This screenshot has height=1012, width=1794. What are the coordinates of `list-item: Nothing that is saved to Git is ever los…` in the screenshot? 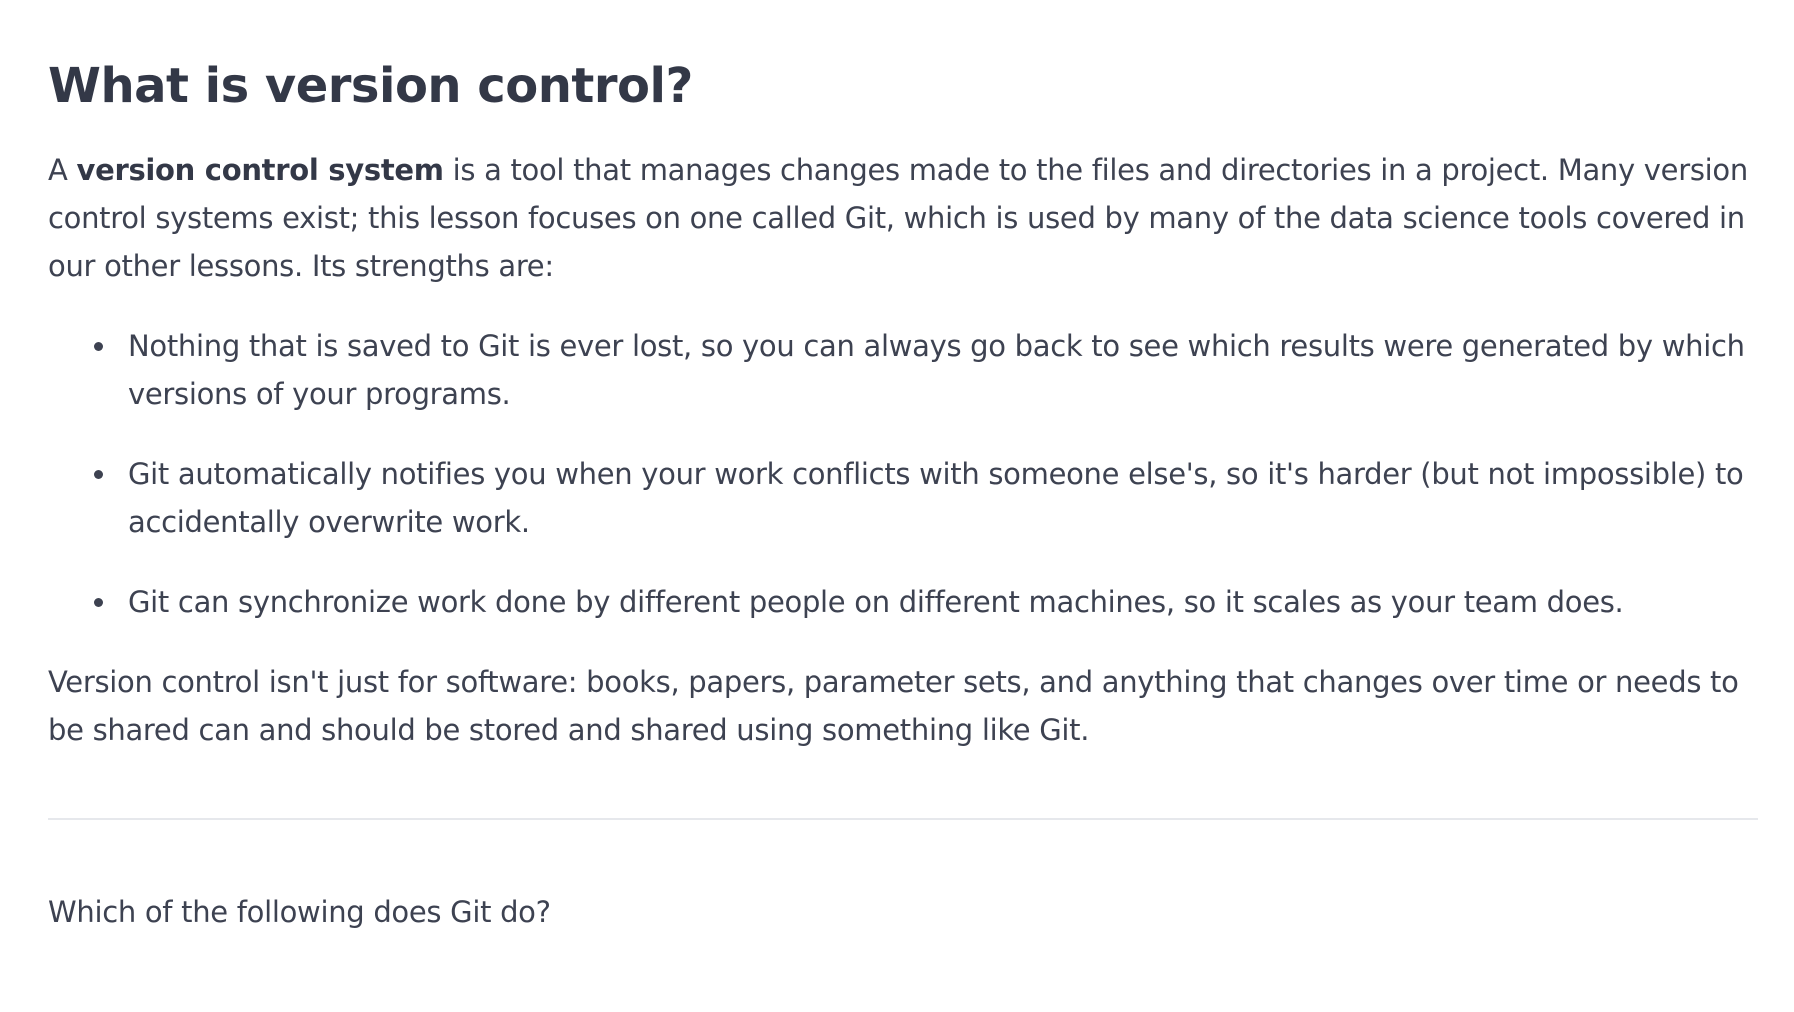 It's located at (903, 370).